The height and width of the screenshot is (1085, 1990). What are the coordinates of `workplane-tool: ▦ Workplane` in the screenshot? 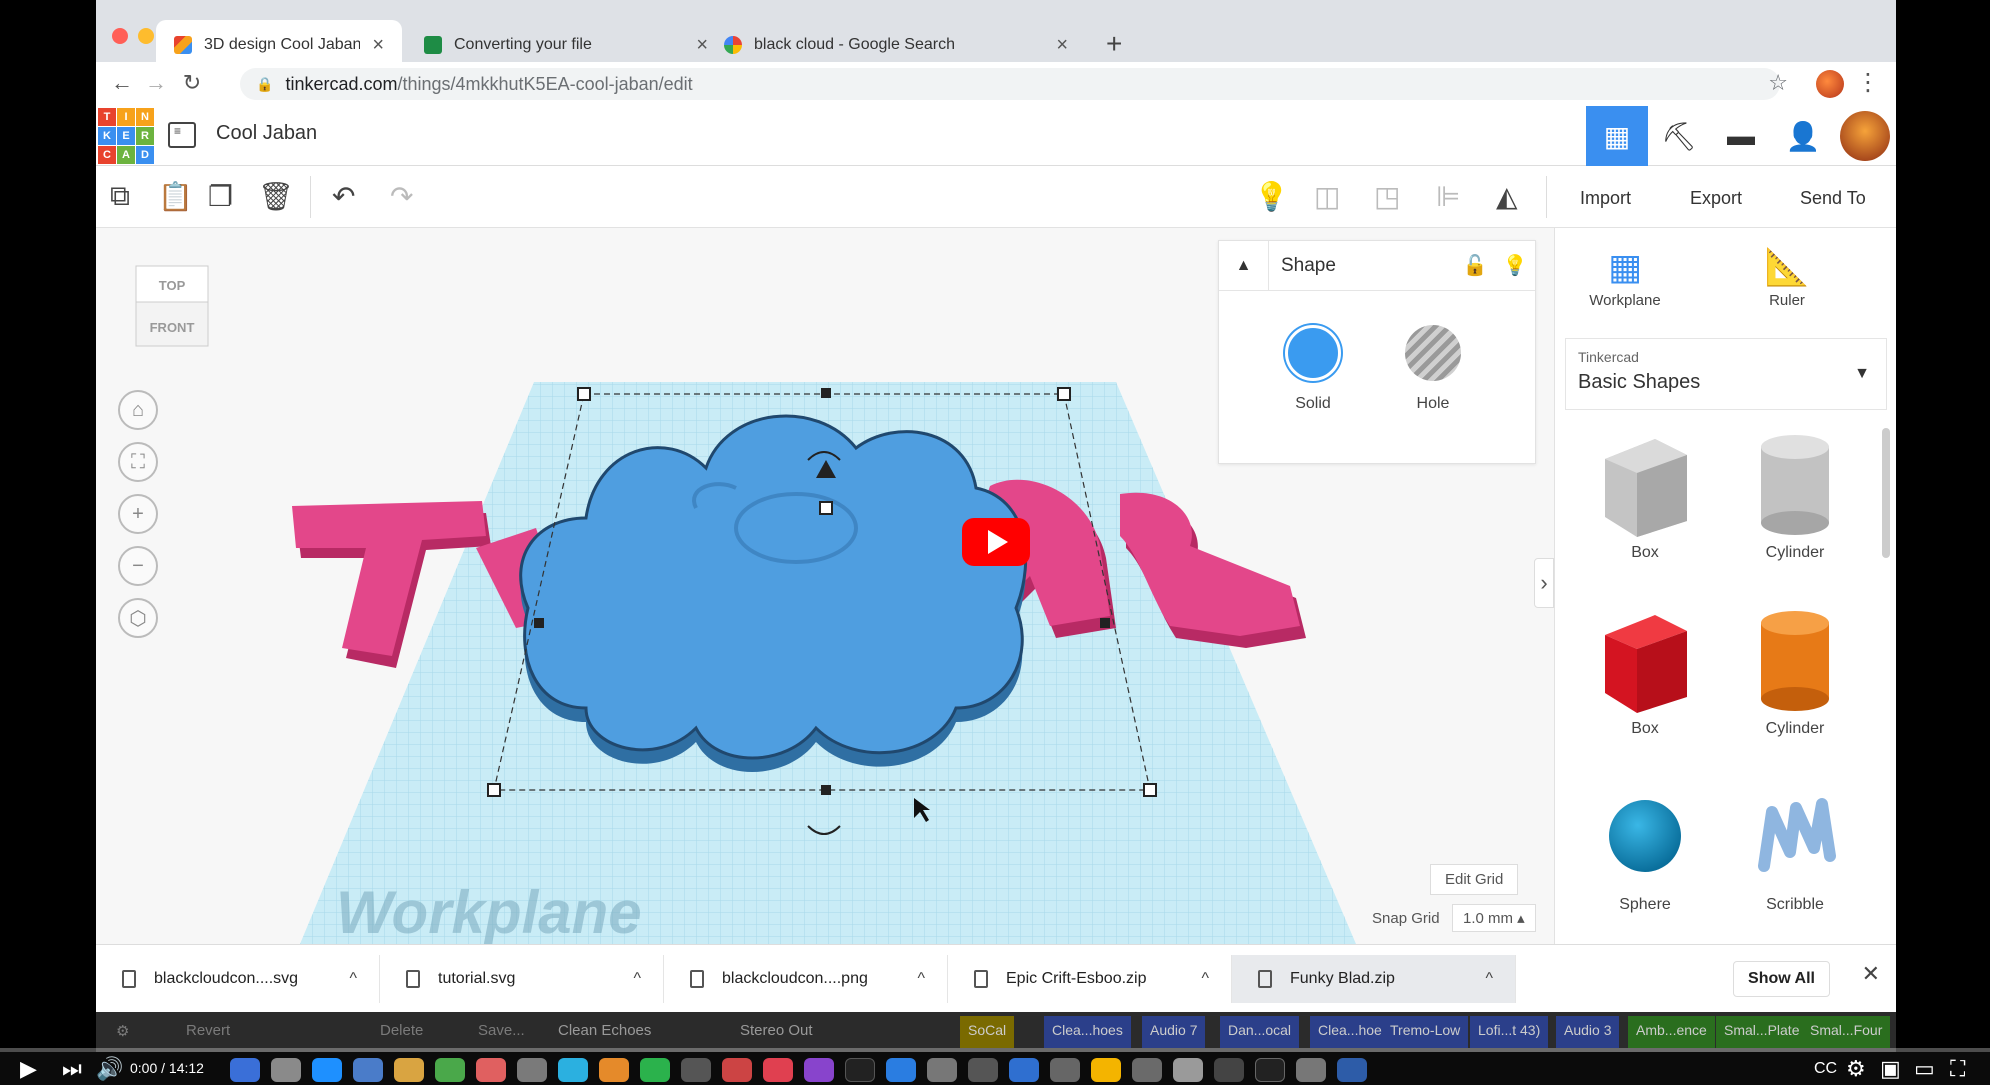 It's located at (1625, 275).